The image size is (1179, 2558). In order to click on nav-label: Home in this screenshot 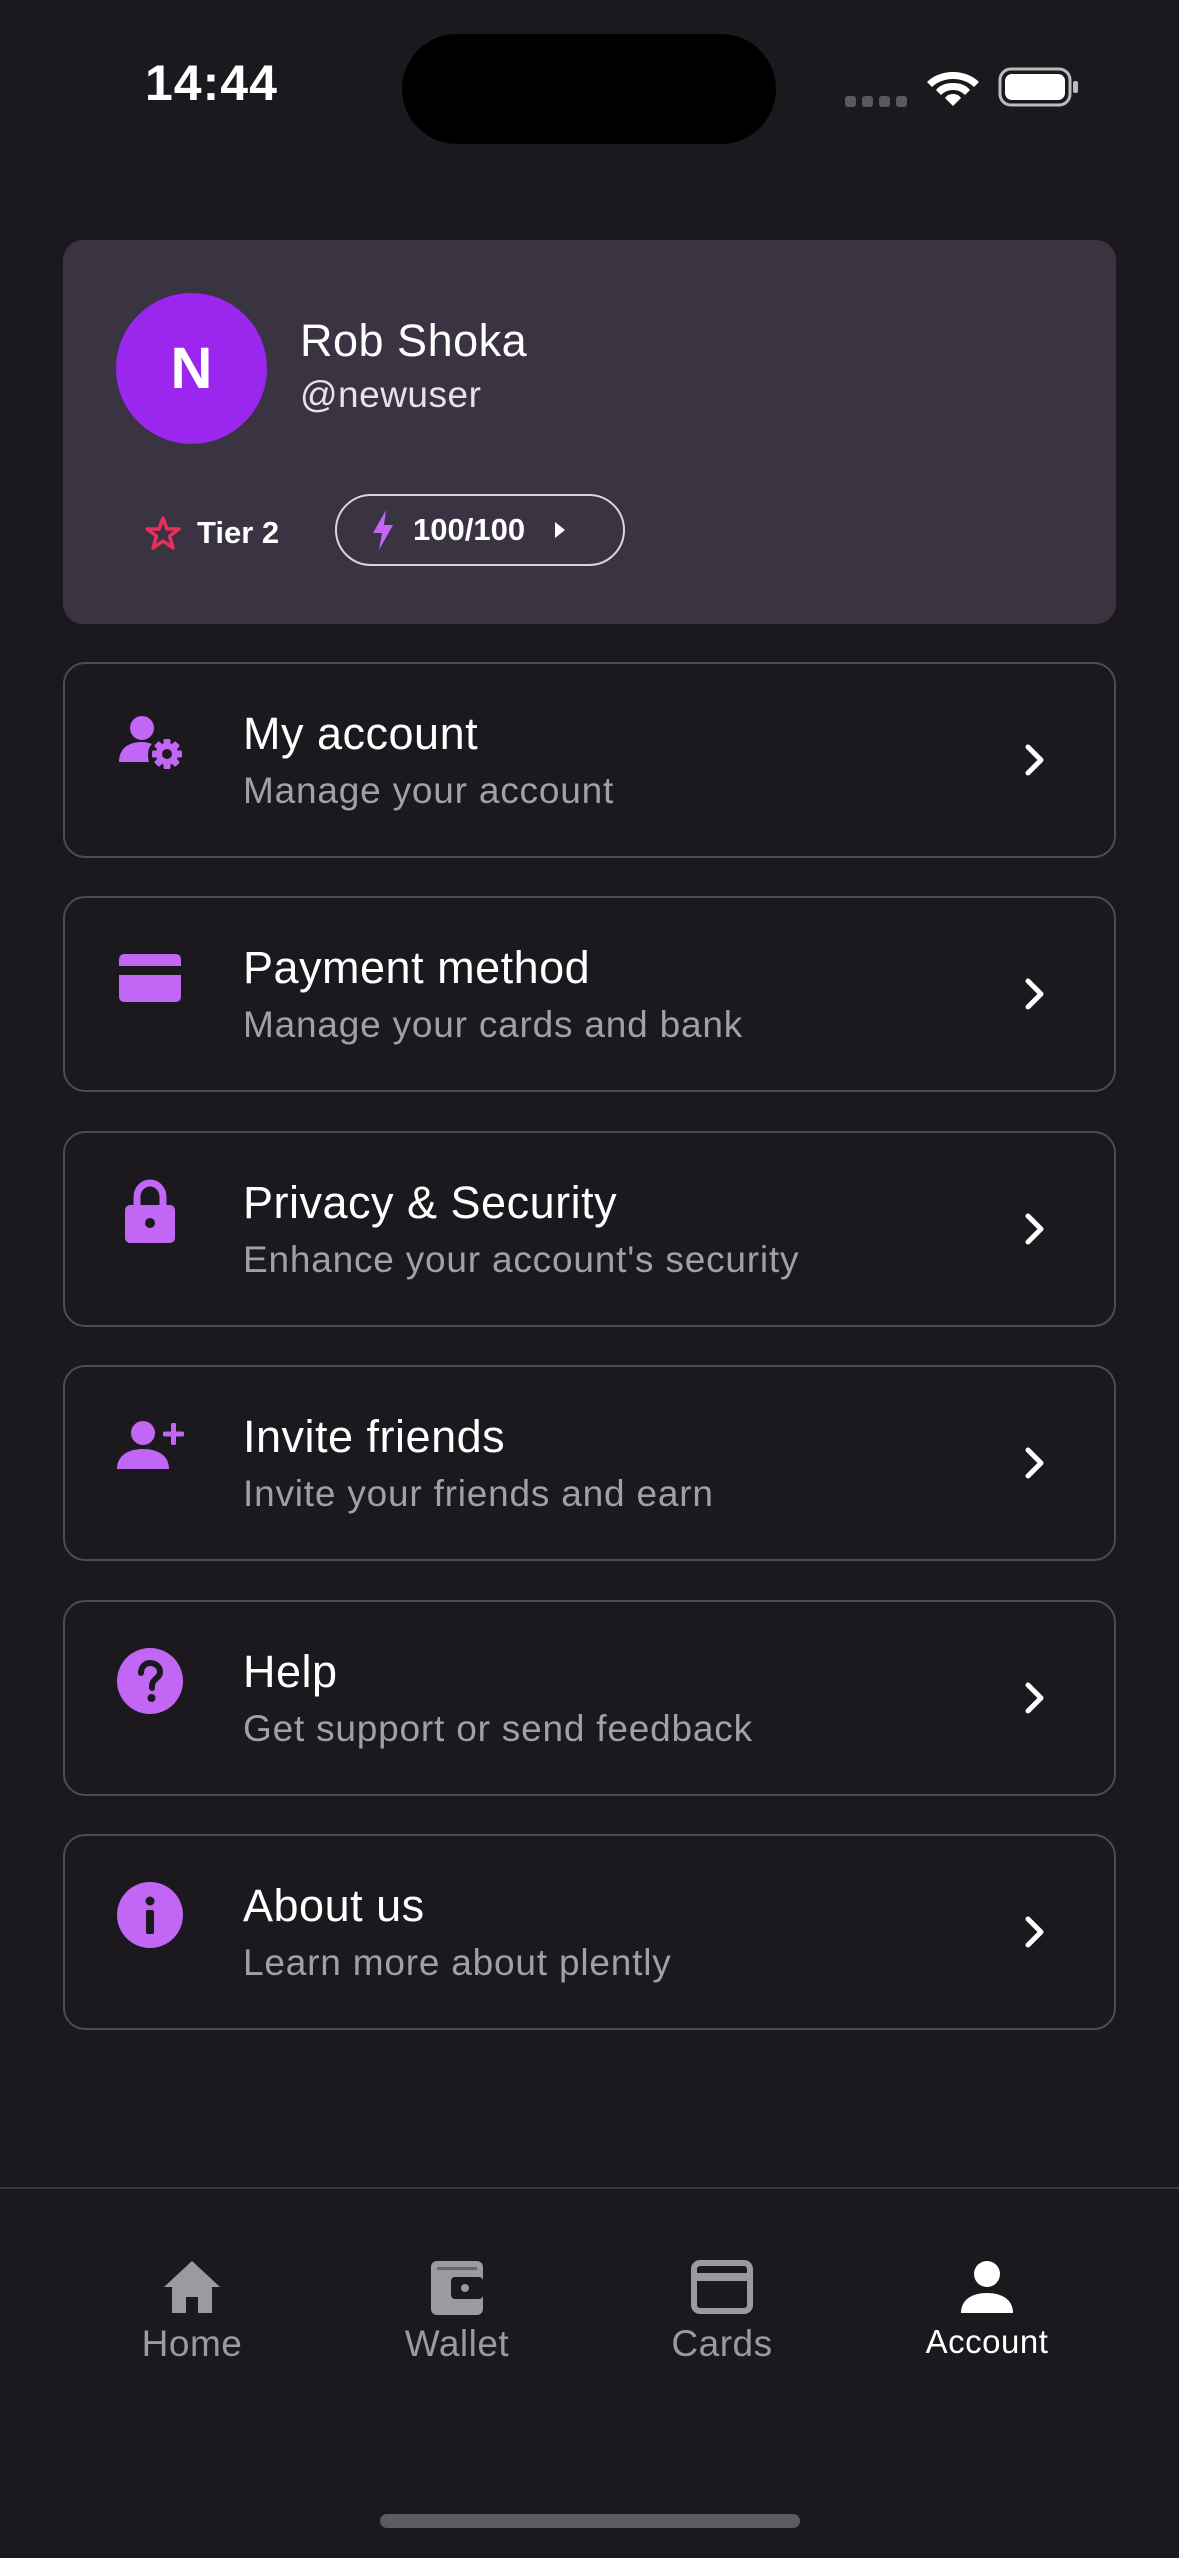, I will do `click(192, 2343)`.